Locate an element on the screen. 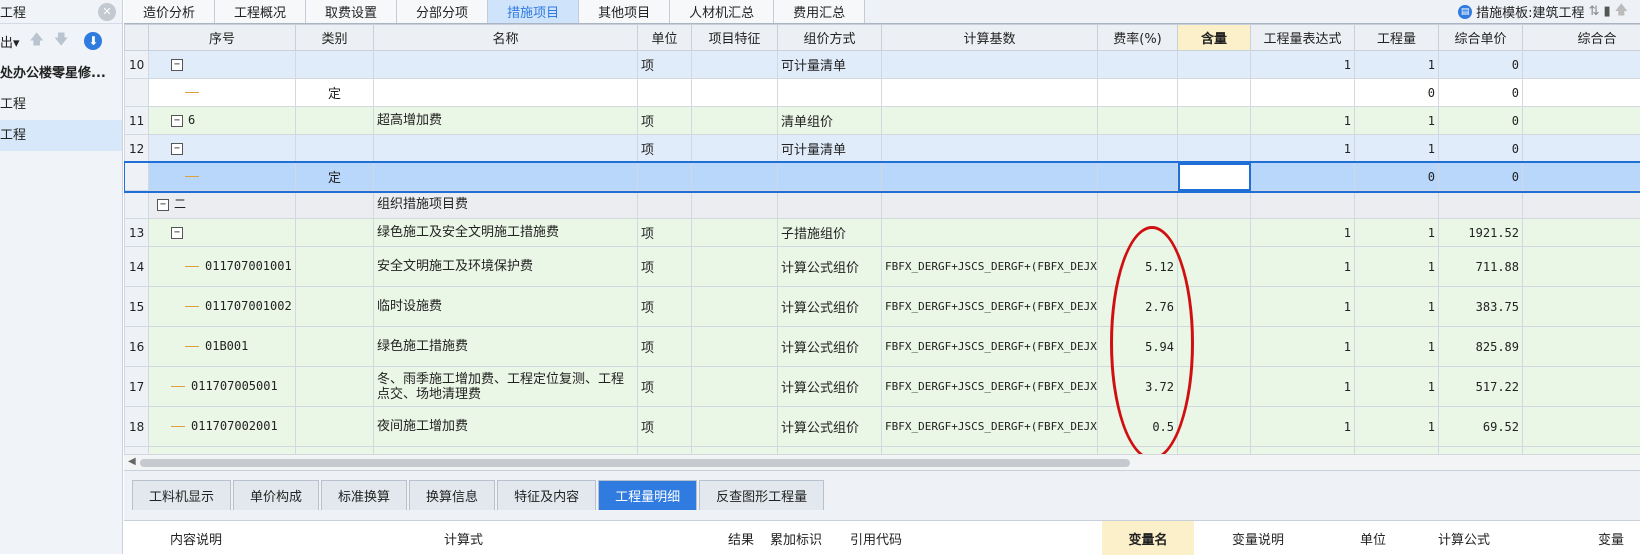 This screenshot has height=555, width=1640. column-header: 工程量 is located at coordinates (1397, 38).